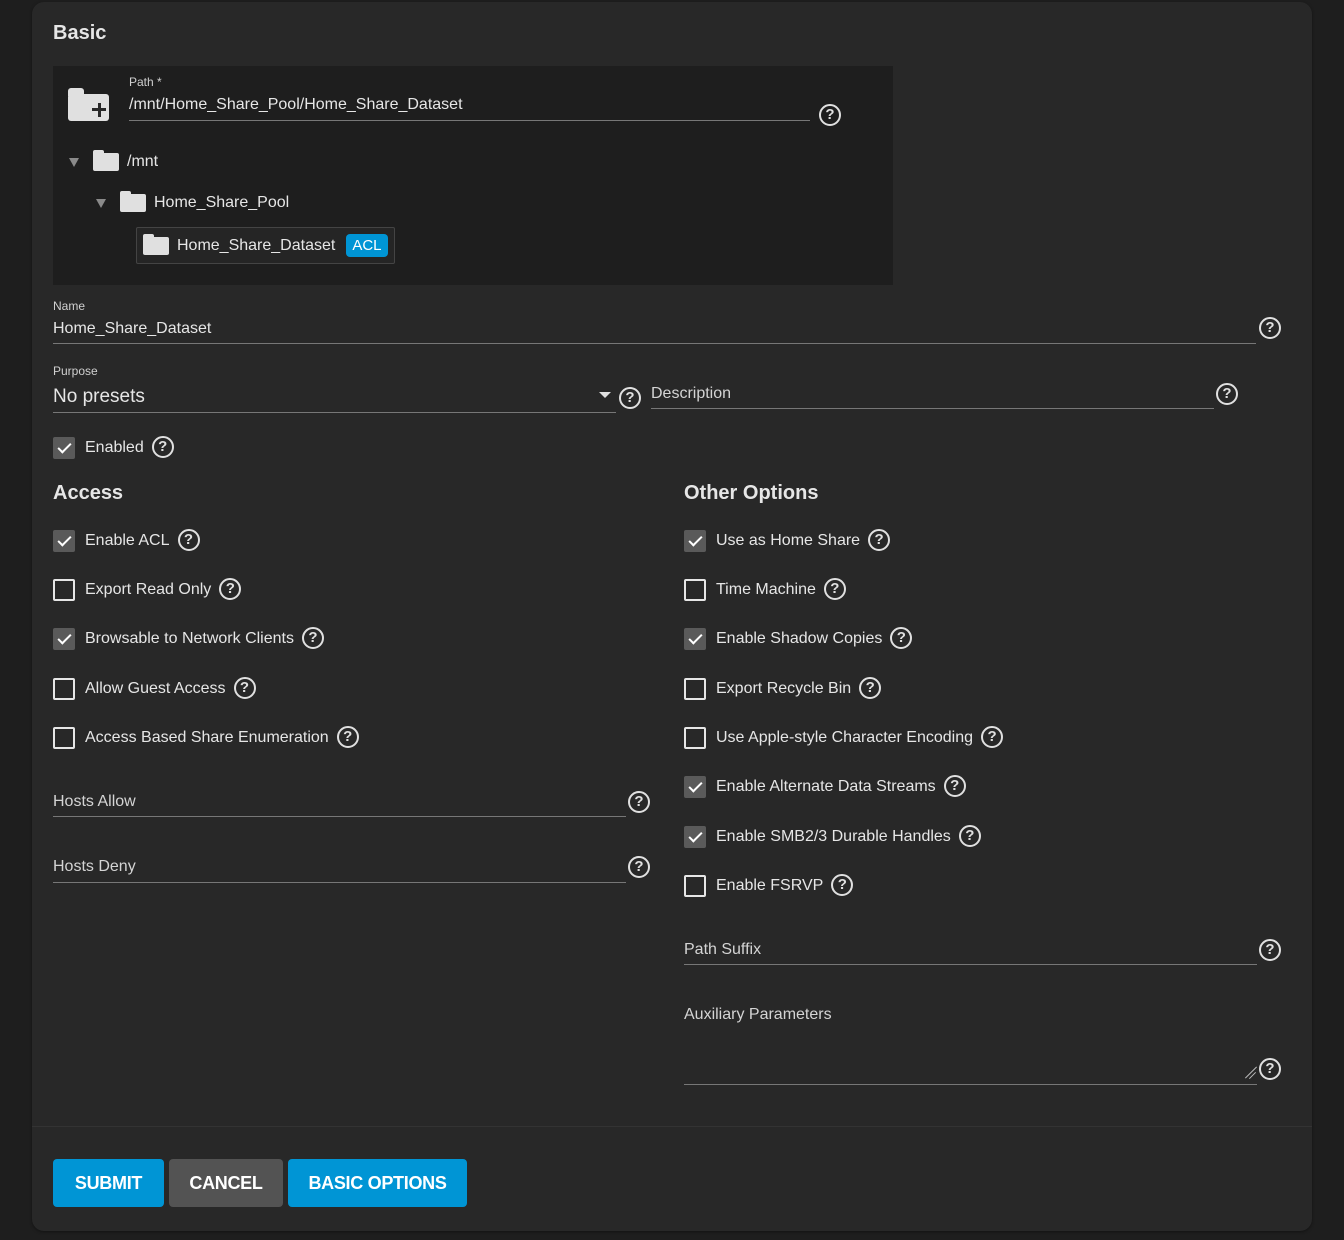 The image size is (1344, 1240). I want to click on name-input: Home_Share_Dataset, so click(132, 329).